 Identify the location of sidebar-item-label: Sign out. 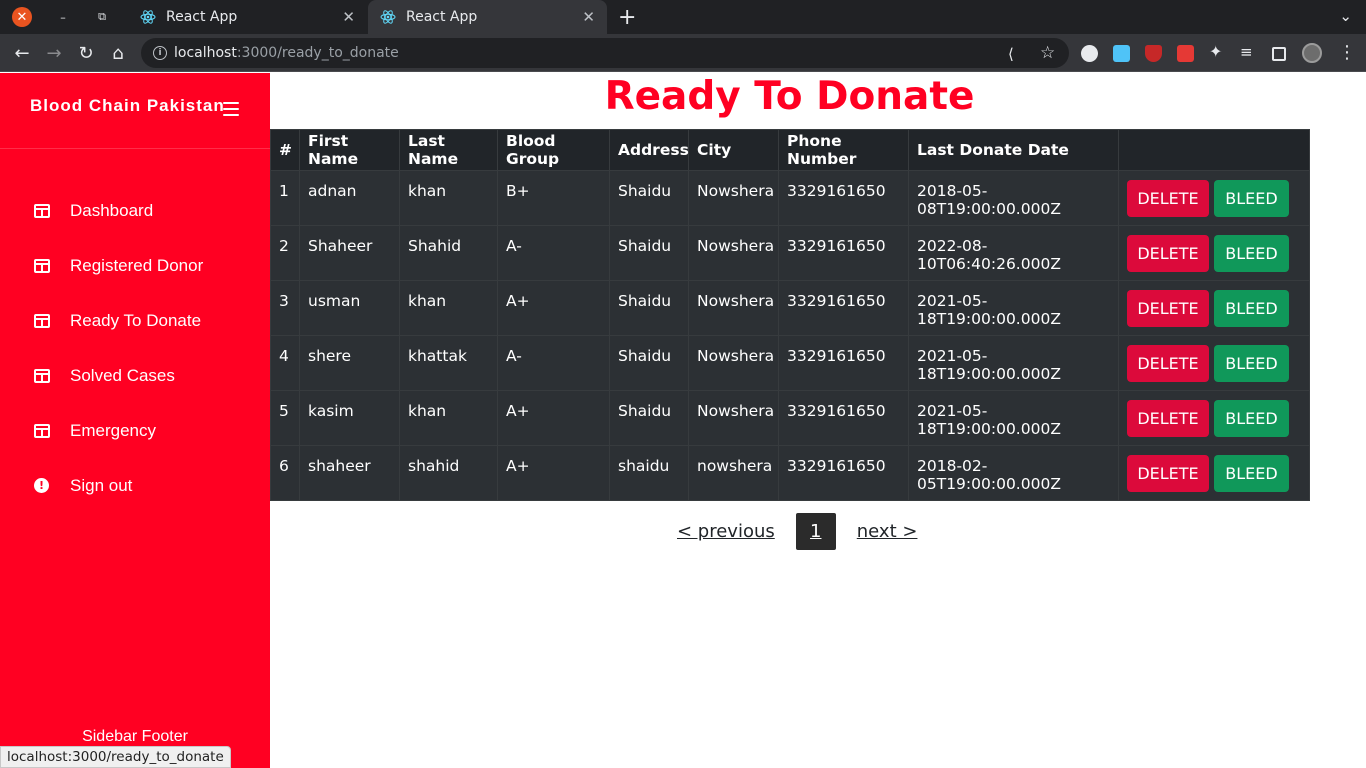
(101, 485).